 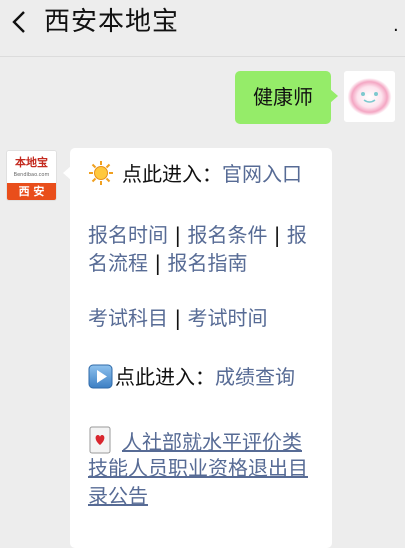 I want to click on smiley-avatar-icon, so click(x=369, y=96).